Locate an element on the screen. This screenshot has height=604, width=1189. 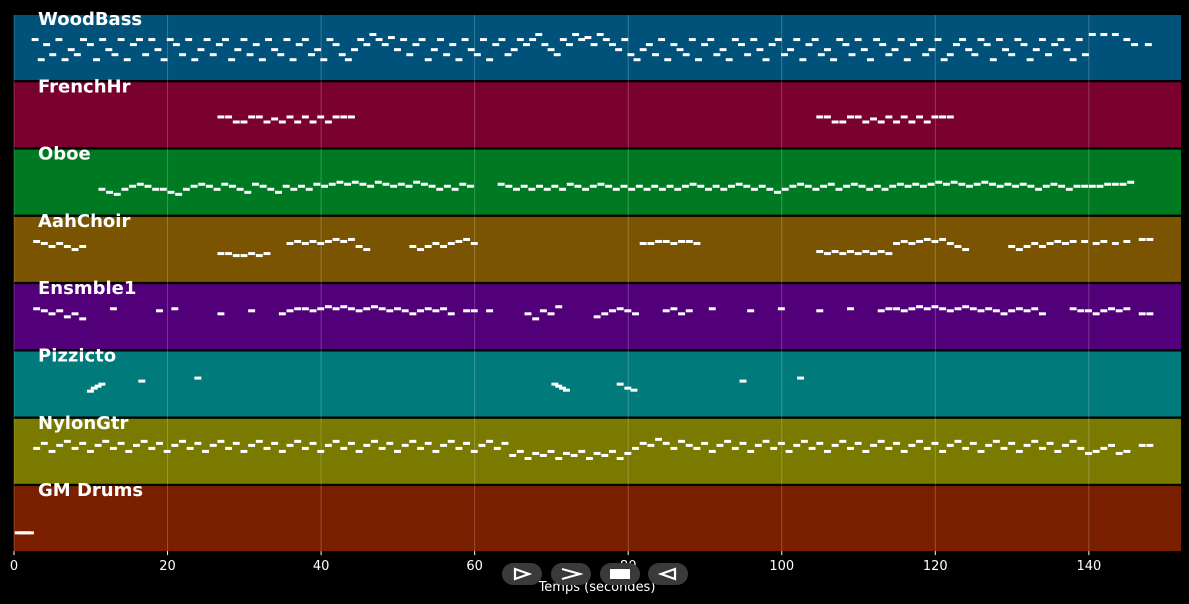
stop-button is located at coordinates (620, 574).